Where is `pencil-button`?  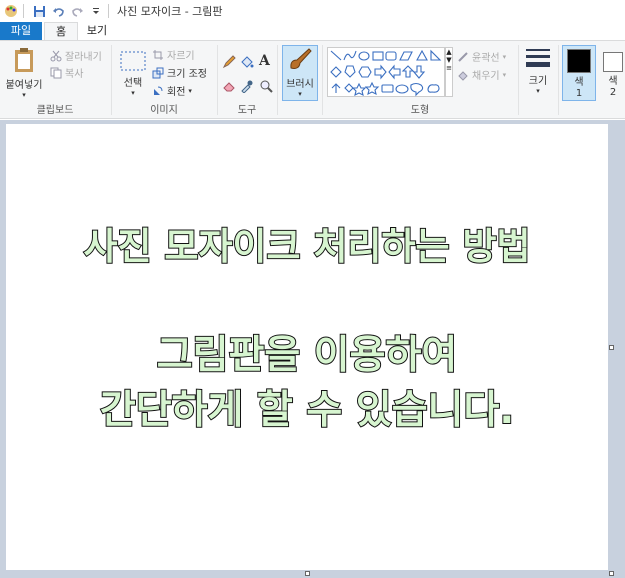 pencil-button is located at coordinates (229, 62).